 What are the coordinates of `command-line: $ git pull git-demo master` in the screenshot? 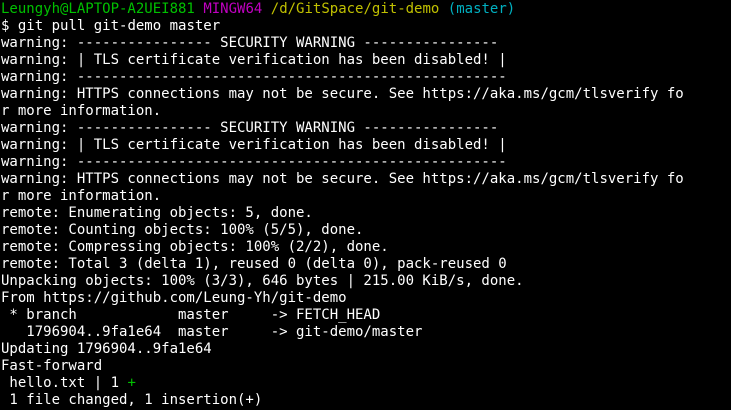 It's located at (366, 26).